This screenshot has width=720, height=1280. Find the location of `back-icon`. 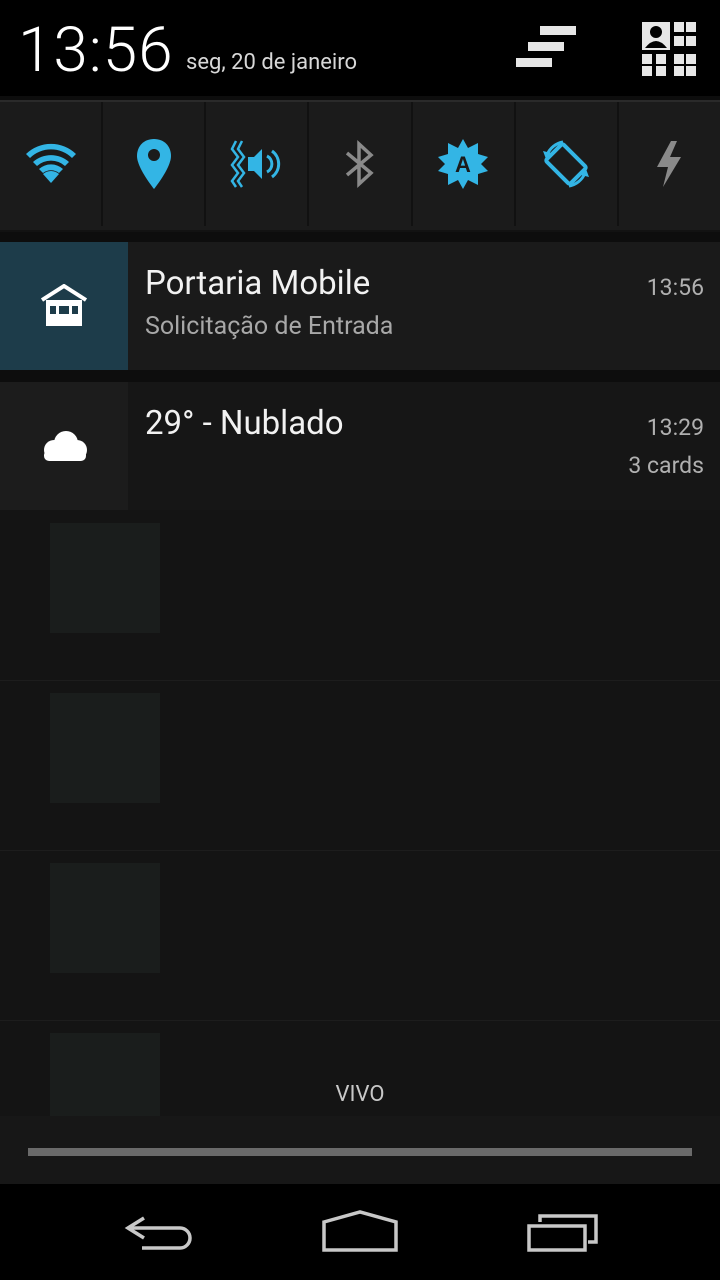

back-icon is located at coordinates (158, 1233).